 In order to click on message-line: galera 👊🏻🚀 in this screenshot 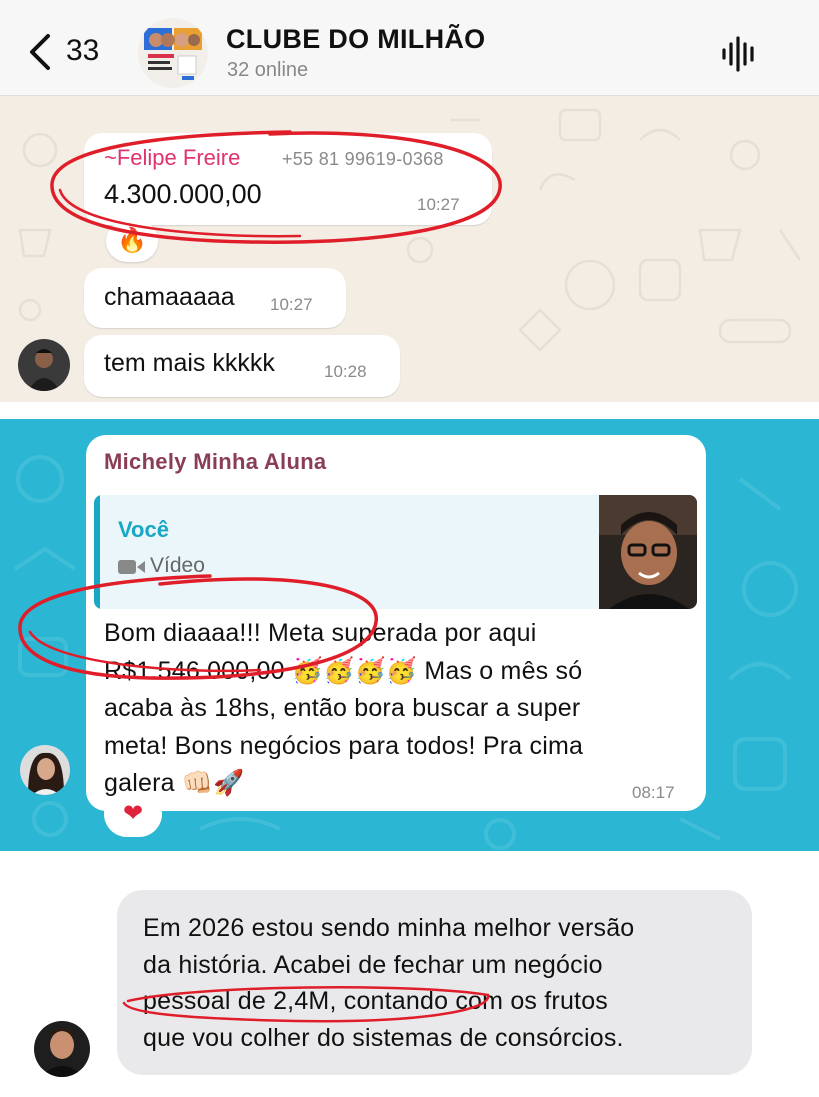, I will do `click(174, 783)`.